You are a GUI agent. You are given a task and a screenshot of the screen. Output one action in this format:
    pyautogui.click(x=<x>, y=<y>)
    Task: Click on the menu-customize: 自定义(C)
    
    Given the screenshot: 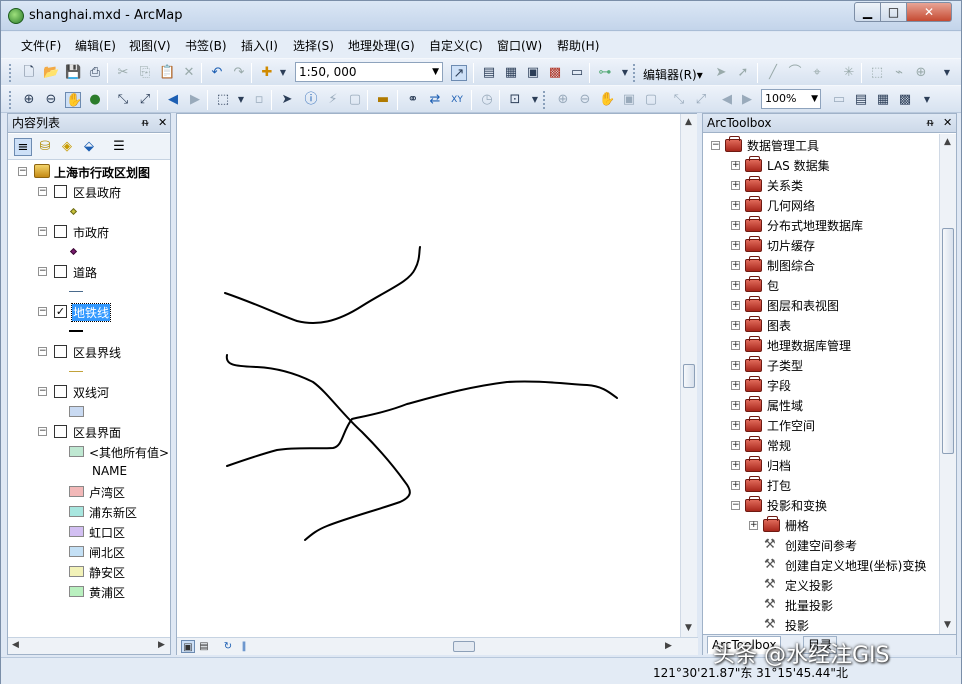 What is the action you would take?
    pyautogui.click(x=456, y=45)
    